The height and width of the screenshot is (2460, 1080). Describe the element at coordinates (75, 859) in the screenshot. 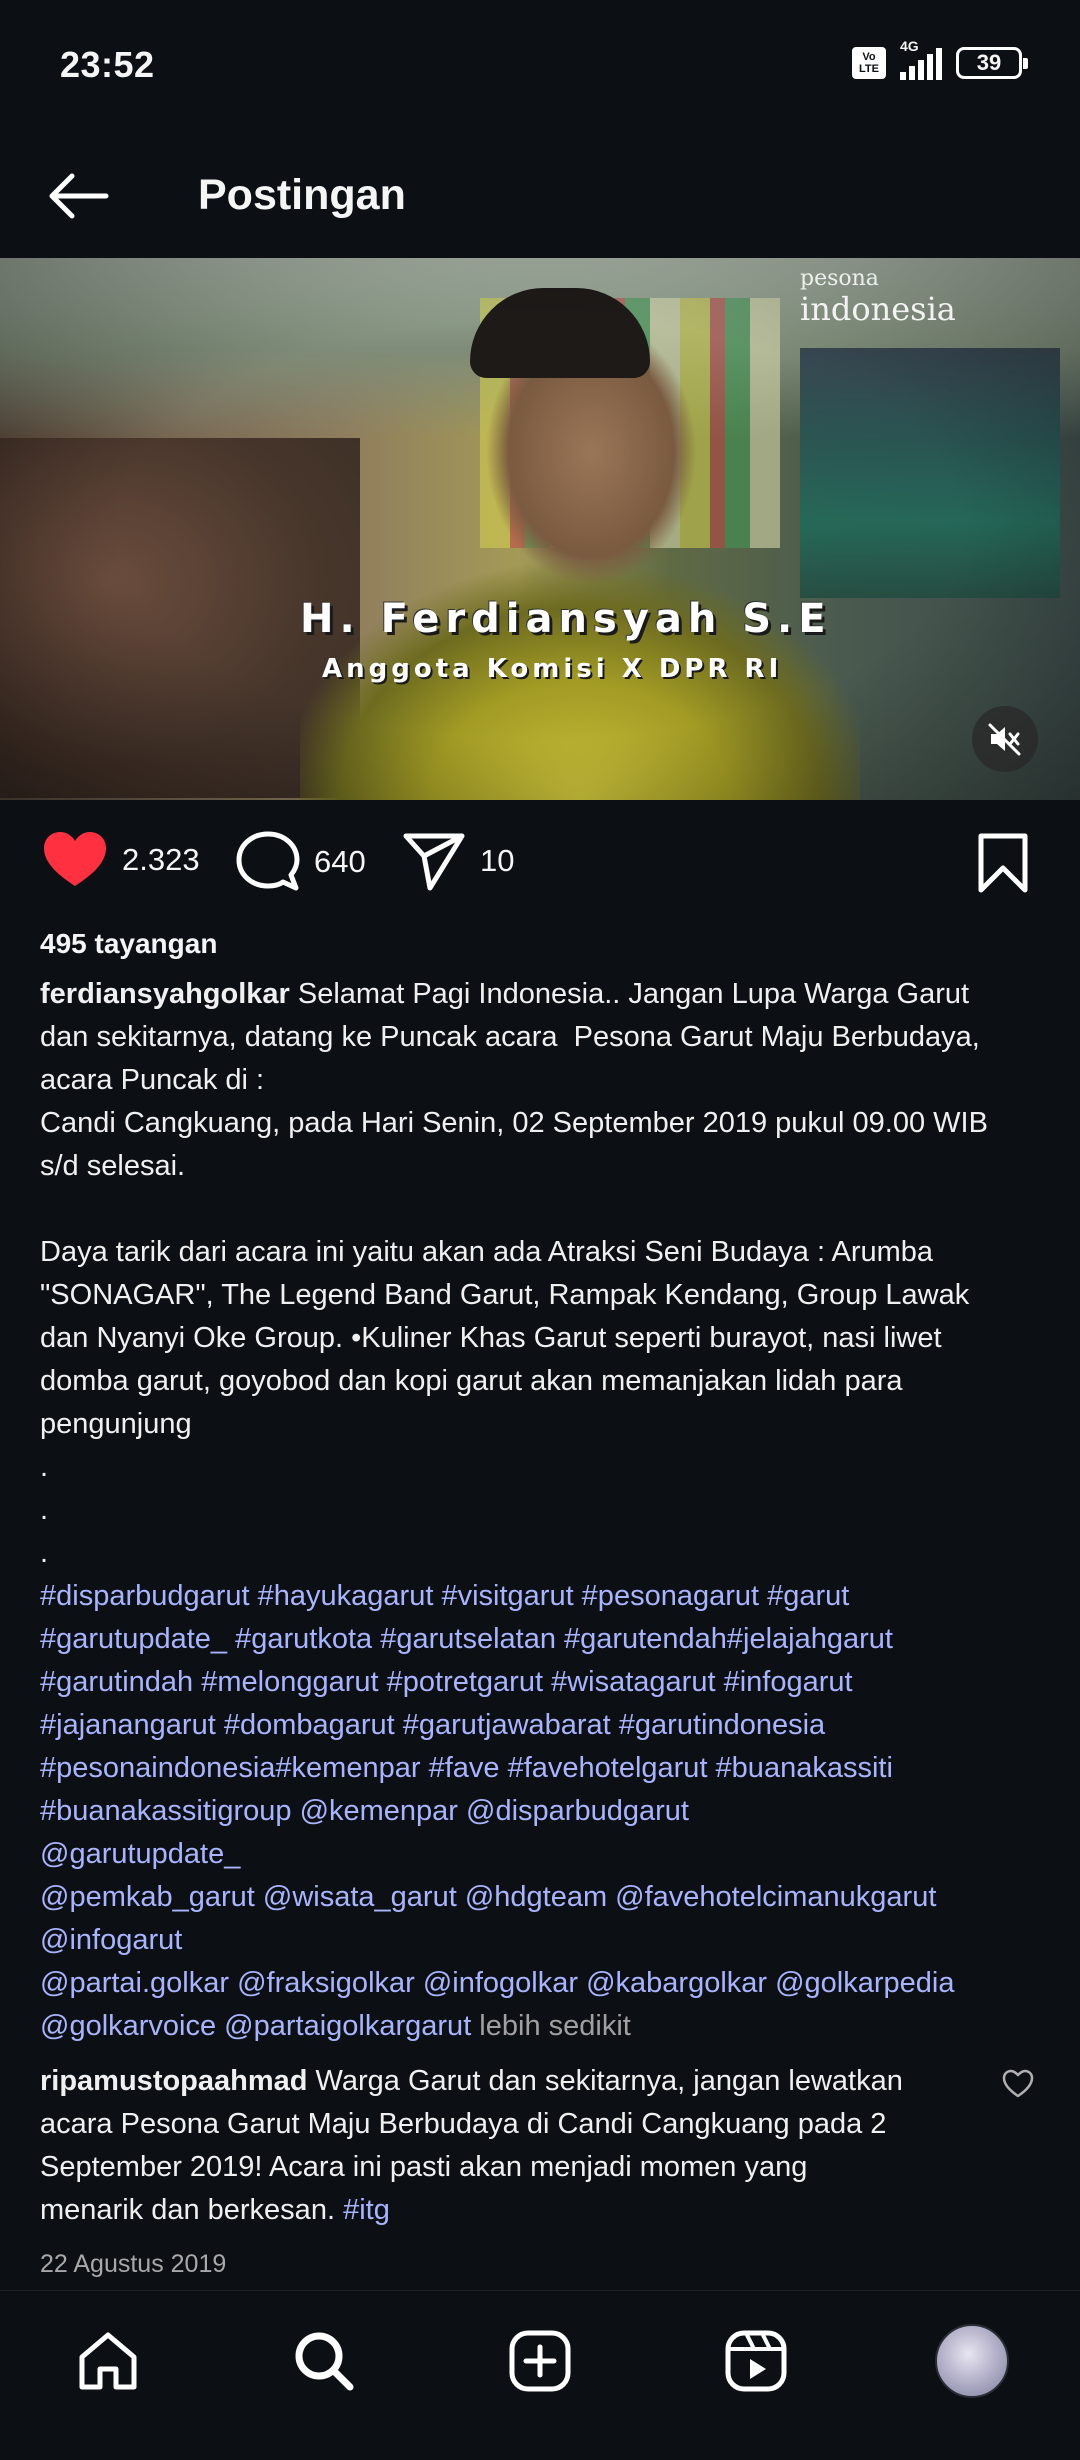

I see `heart-filled-icon` at that location.